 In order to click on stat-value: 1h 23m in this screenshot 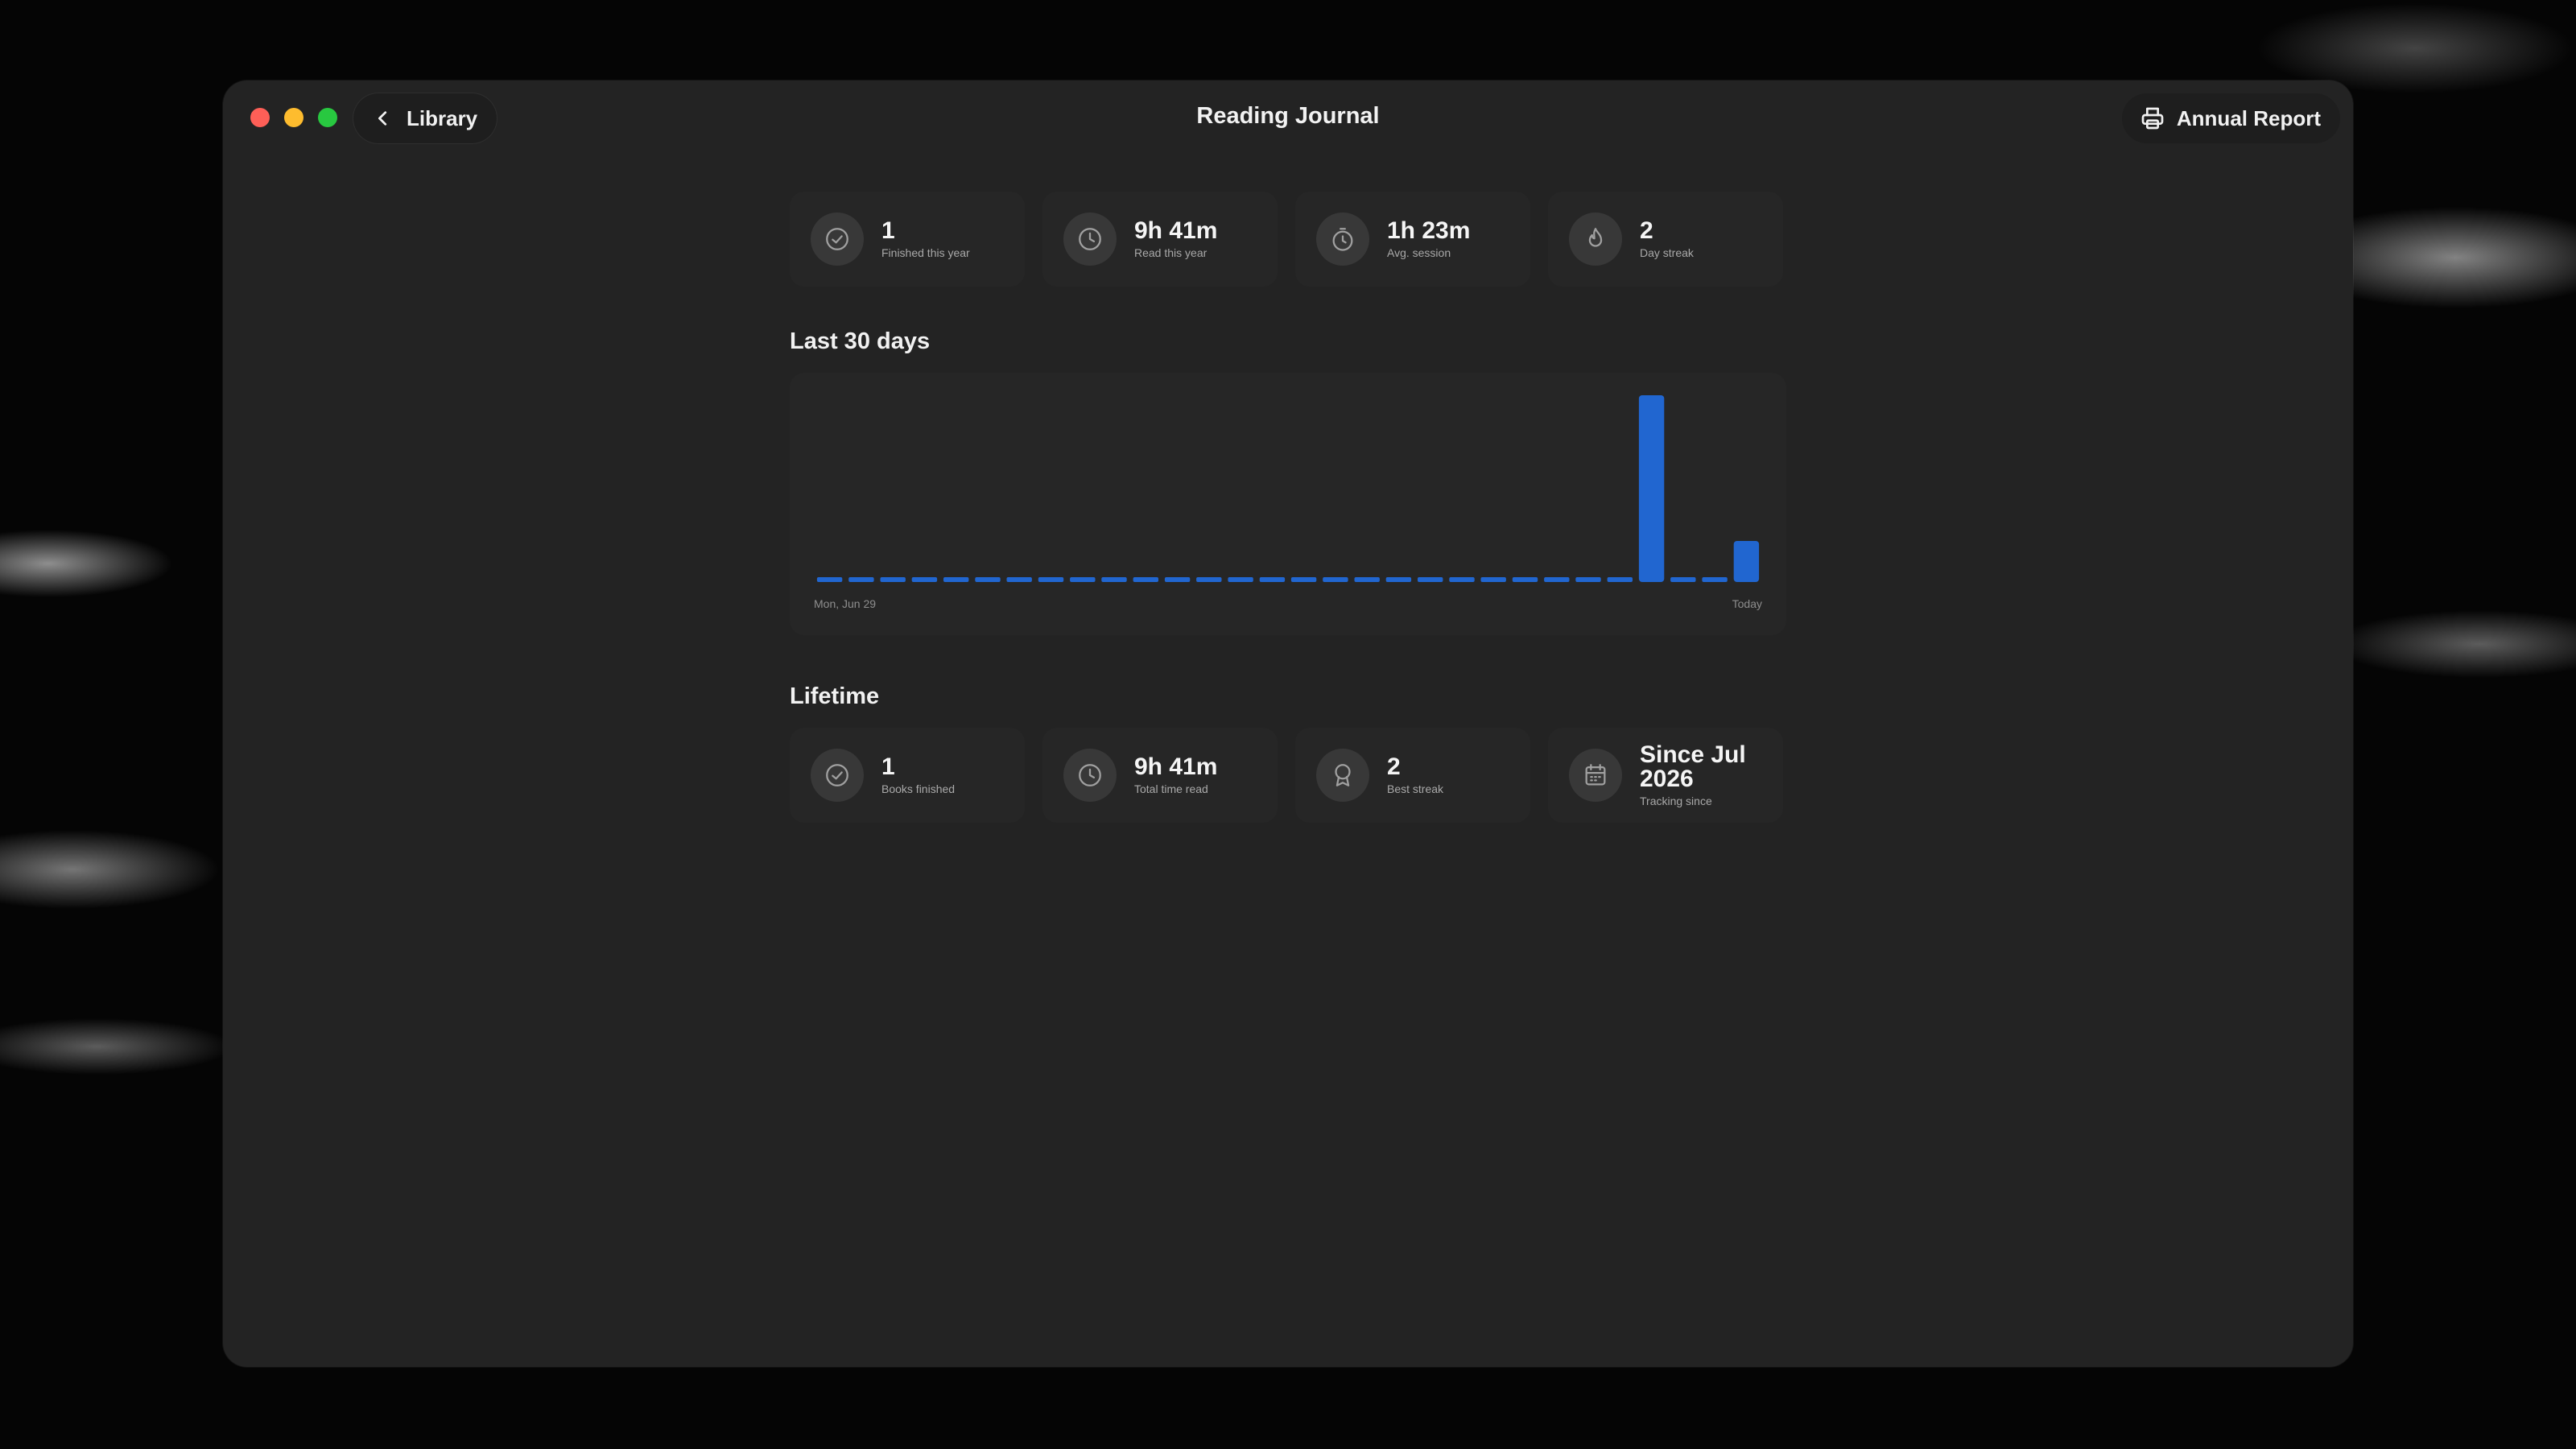, I will do `click(1429, 231)`.